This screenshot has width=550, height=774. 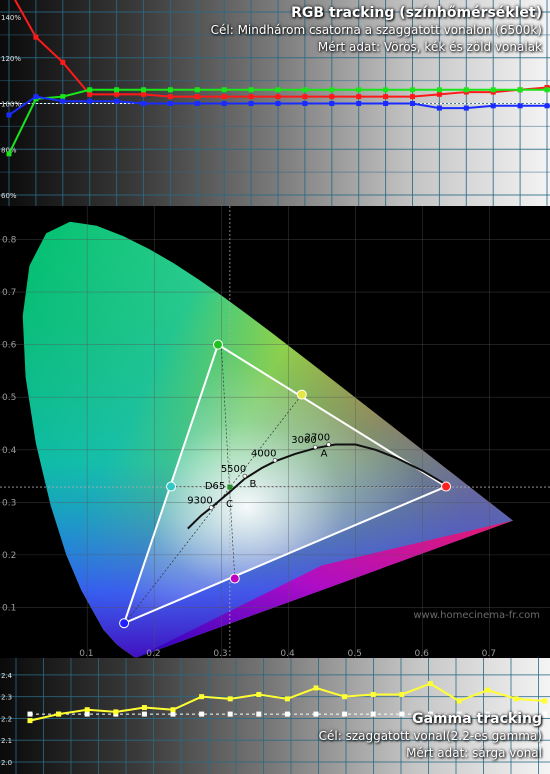 I want to click on gamma-y-tick-label: 2.4, so click(x=7, y=676).